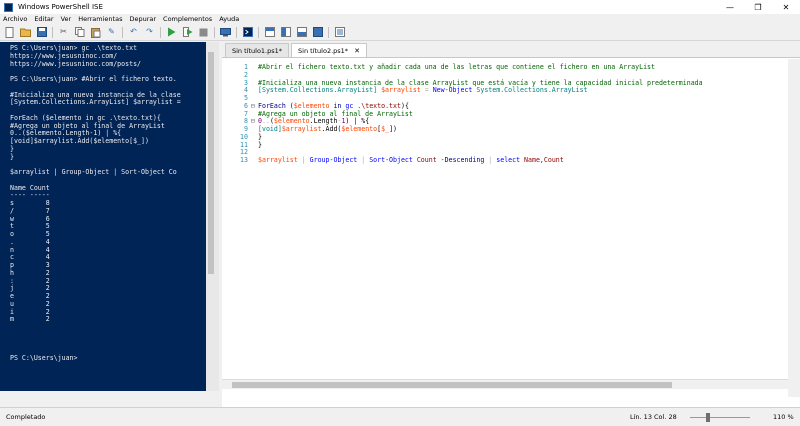 The image size is (800, 426). What do you see at coordinates (708, 417) in the screenshot?
I see `zoom-slider-thumb` at bounding box center [708, 417].